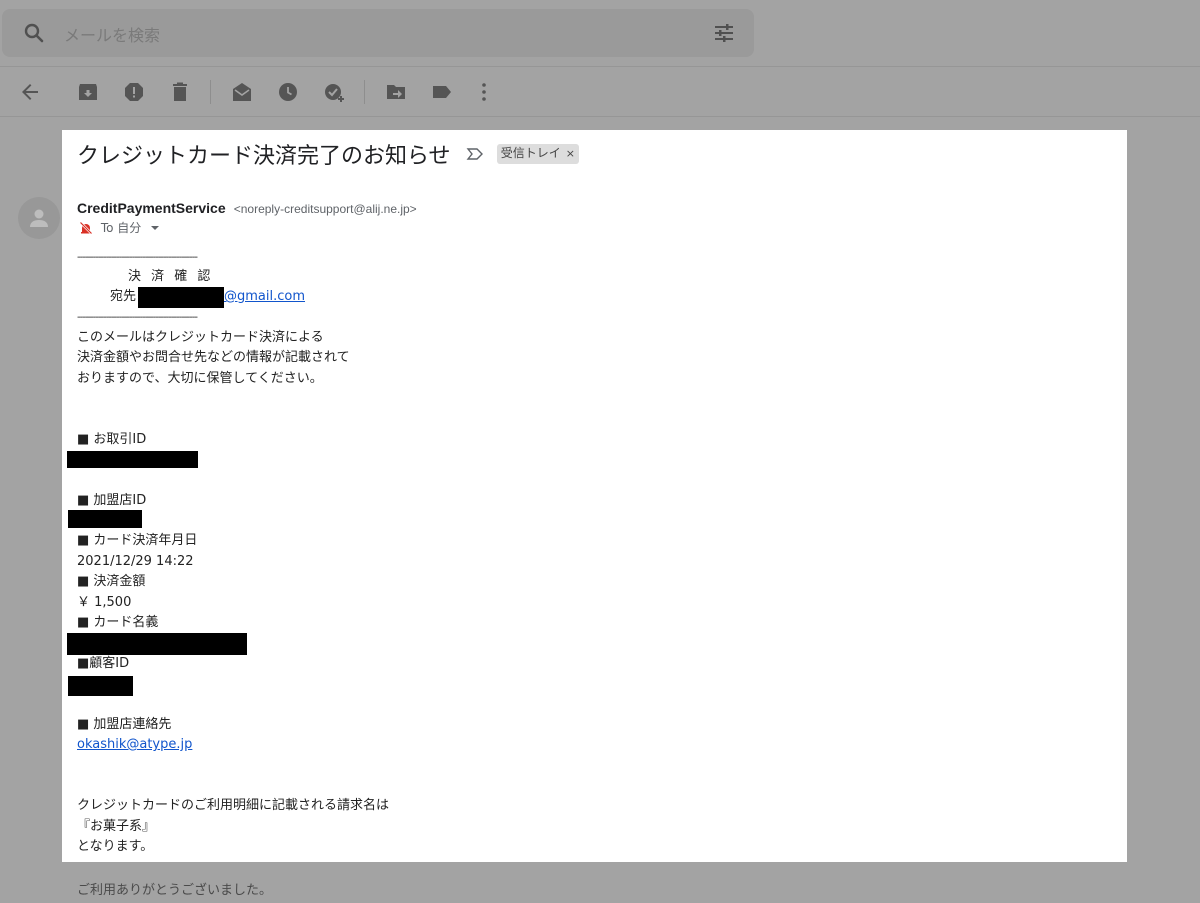 The height and width of the screenshot is (903, 1200). I want to click on card-holder-label: ■ カード名義, so click(118, 622).